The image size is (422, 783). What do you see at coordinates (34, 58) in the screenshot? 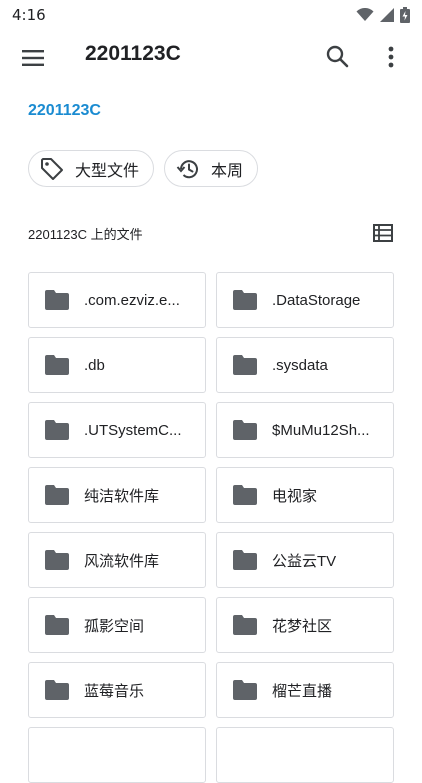
I see `menu-icon` at bounding box center [34, 58].